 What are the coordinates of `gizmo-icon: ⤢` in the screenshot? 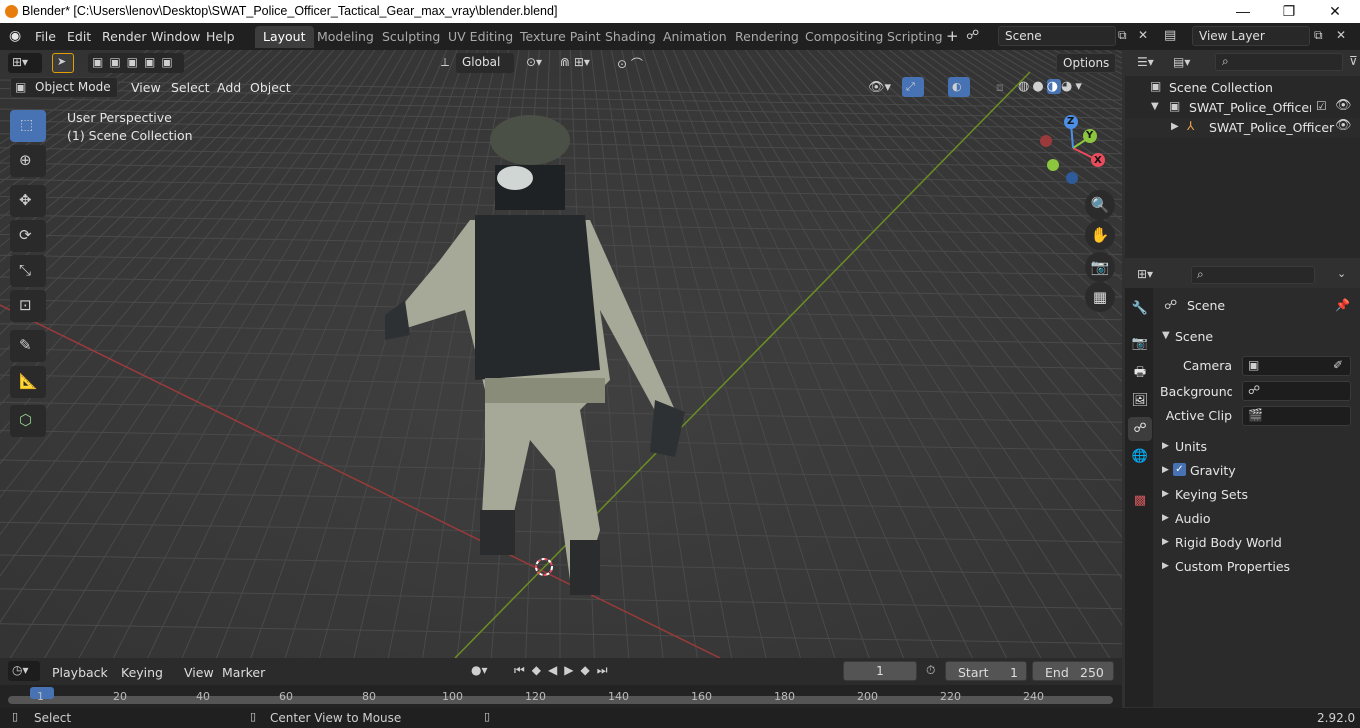 It's located at (910, 86).